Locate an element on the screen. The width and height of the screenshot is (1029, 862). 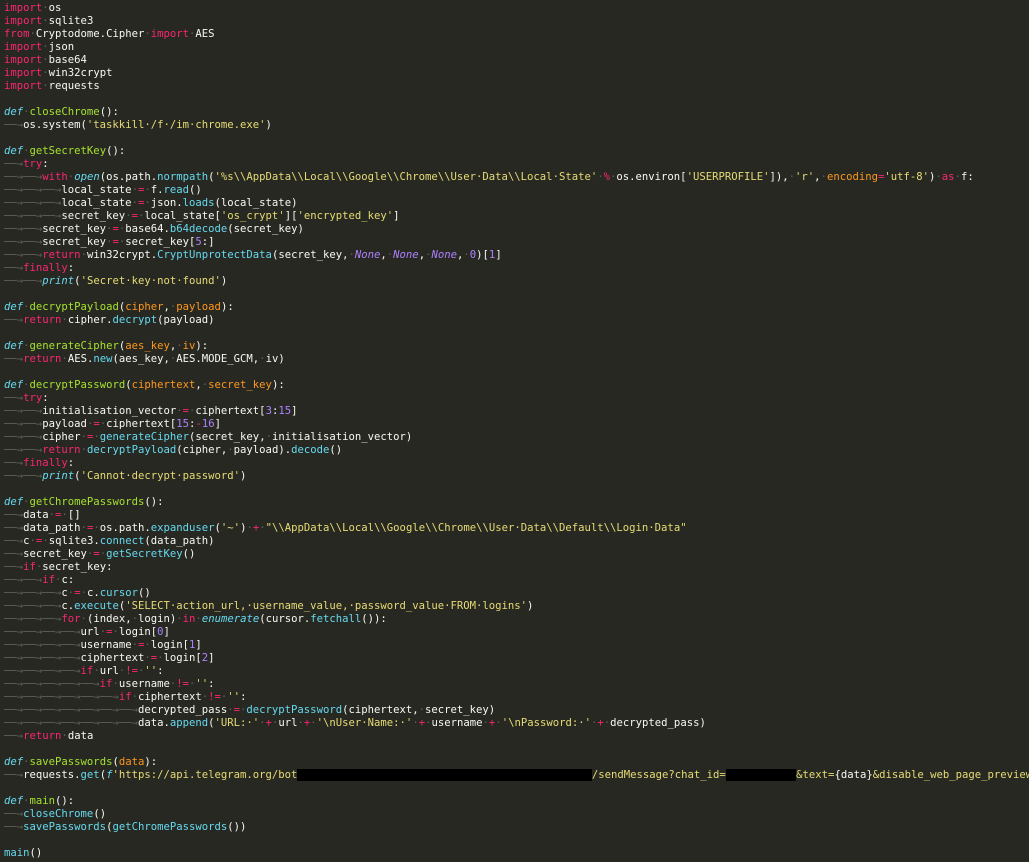
code-token: execute is located at coordinates (96, 606).